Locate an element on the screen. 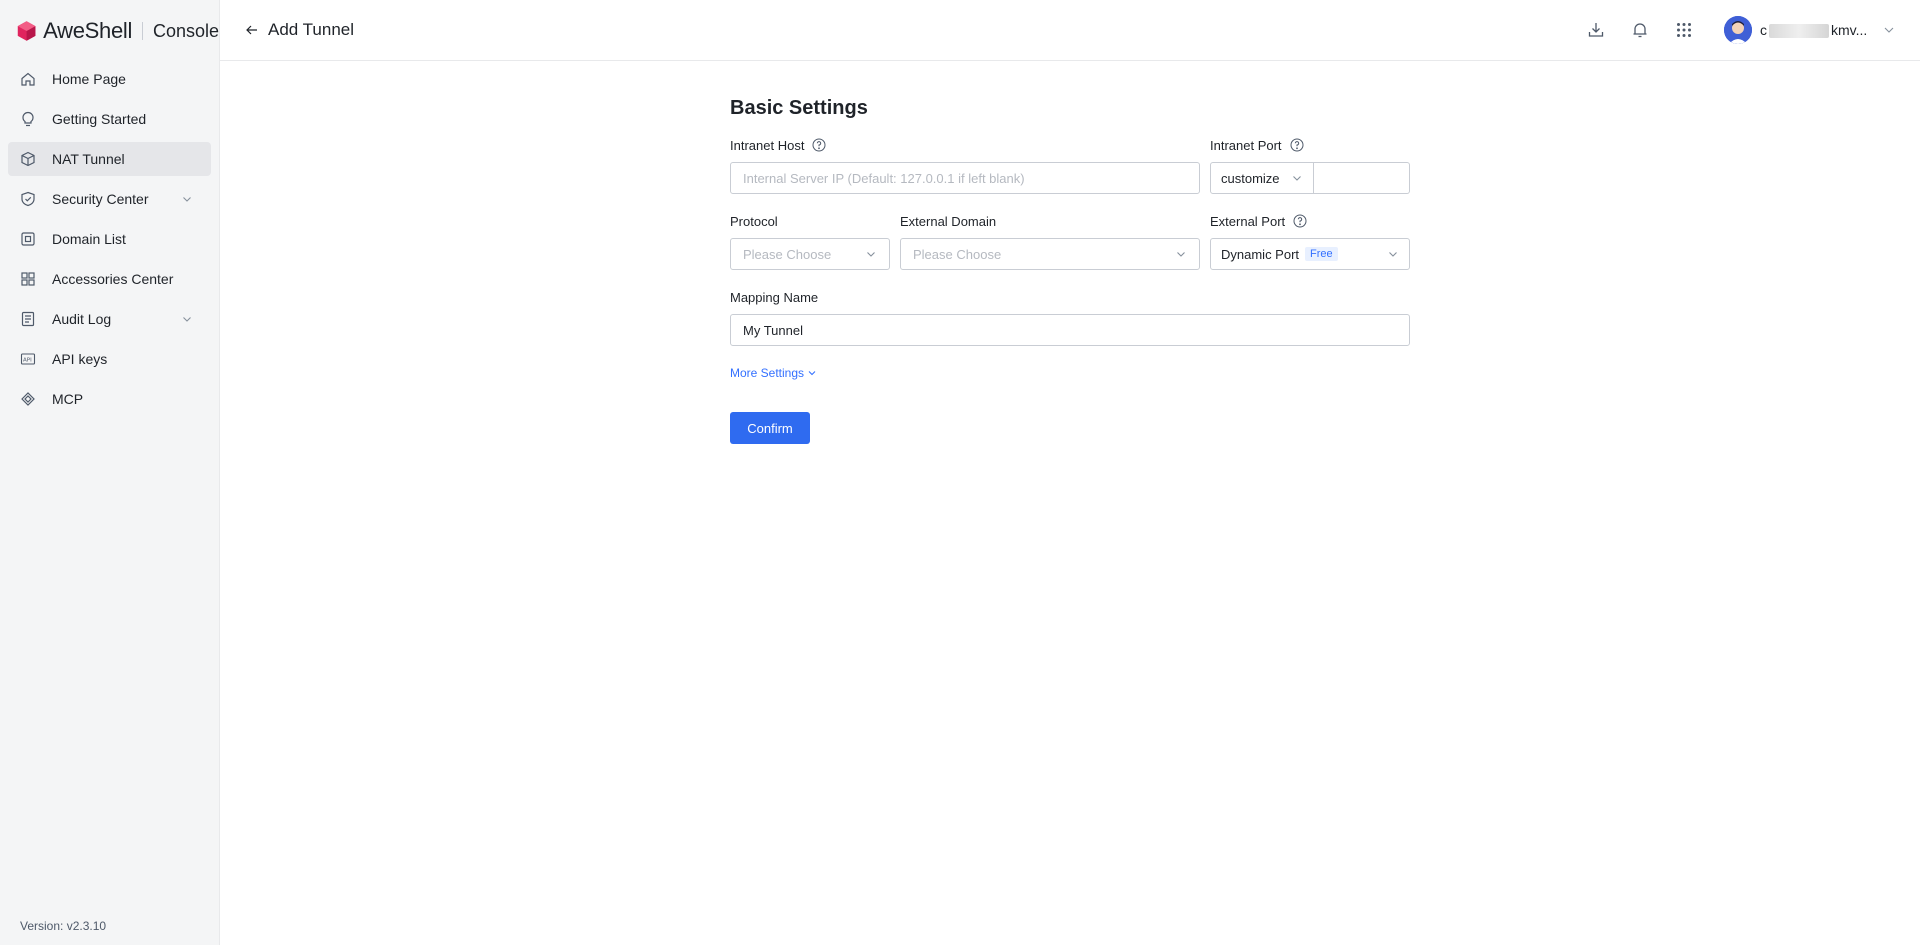 This screenshot has height=945, width=1920. sidebar-item-label: Home Page is located at coordinates (89, 79).